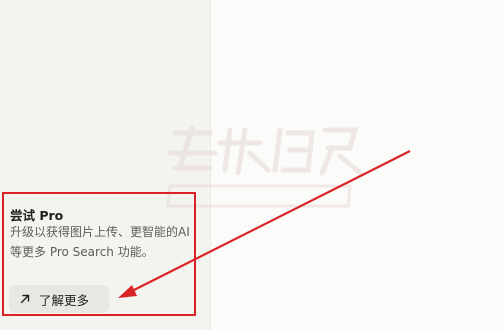  I want to click on learn-more-label: 了解更多, so click(64, 300).